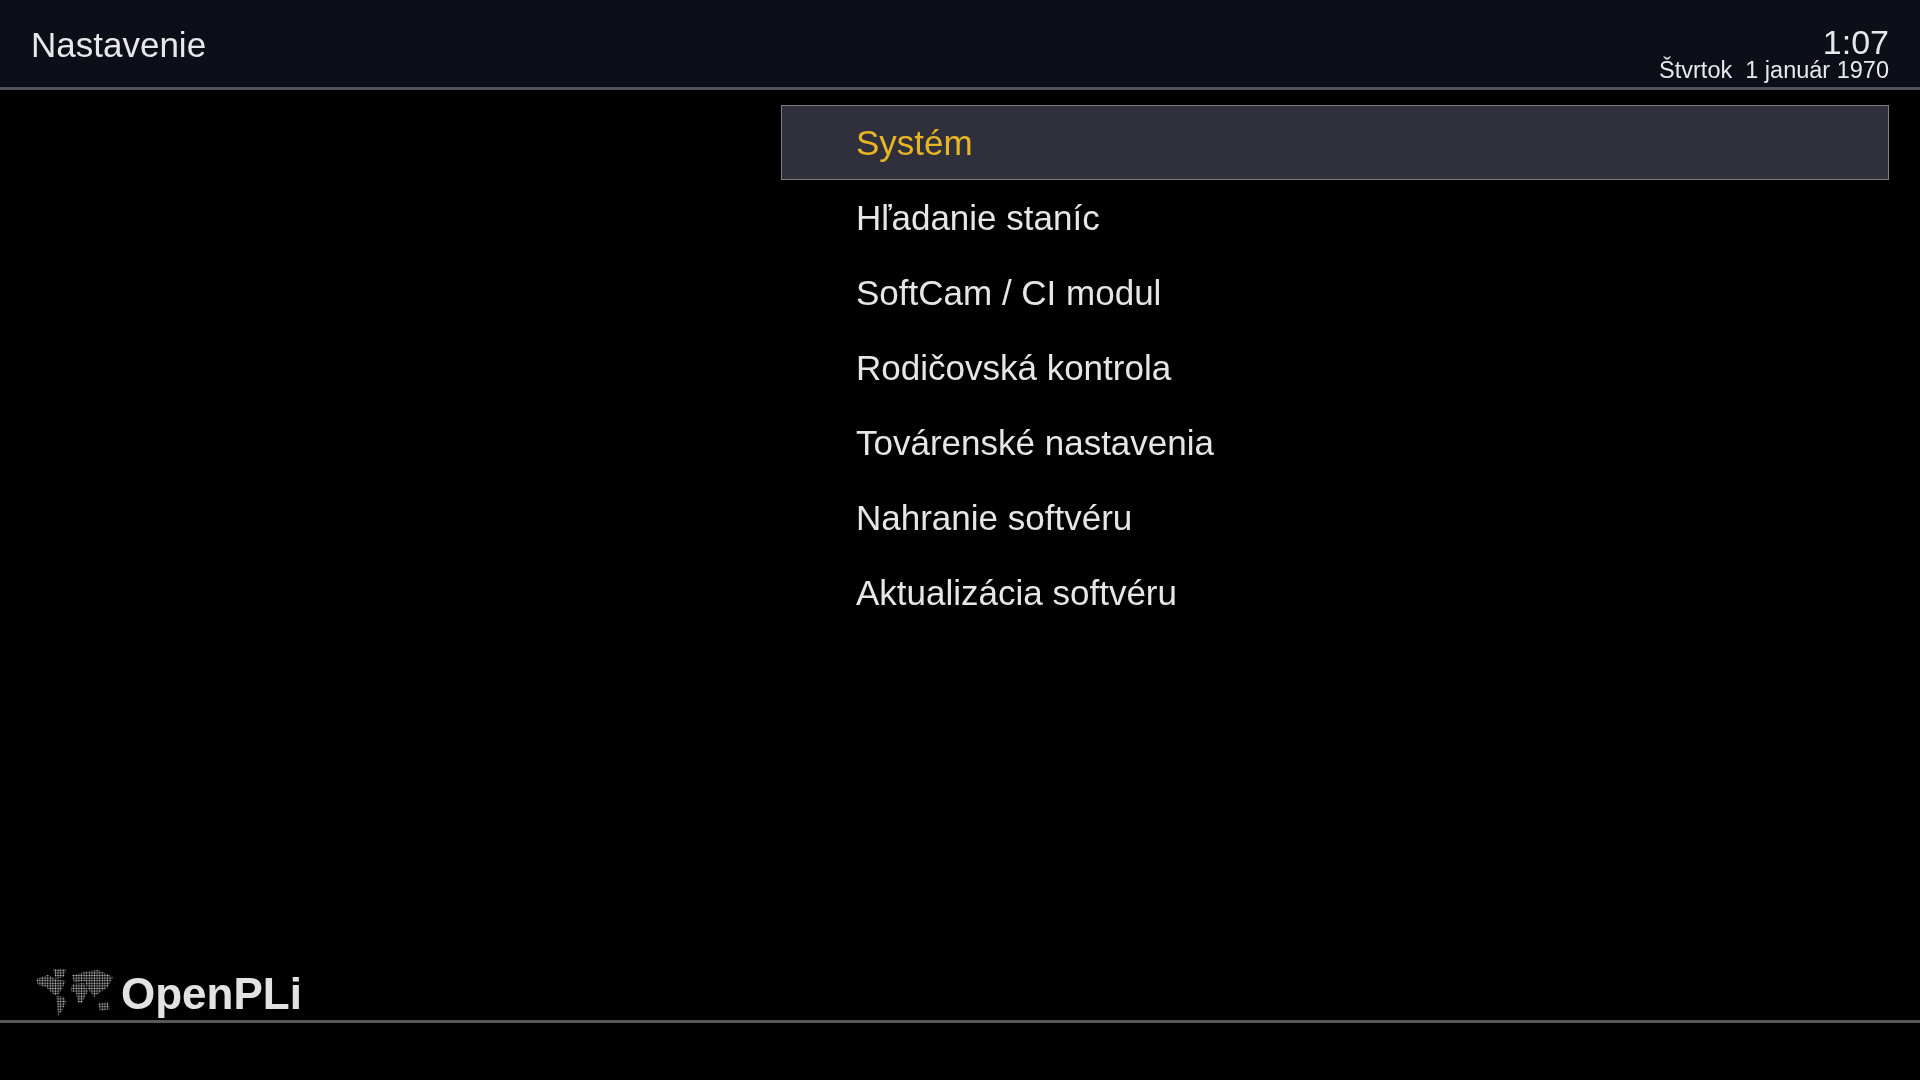  Describe the element at coordinates (1335, 442) in the screenshot. I see `menu-item: Továrenské nastavenia` at that location.